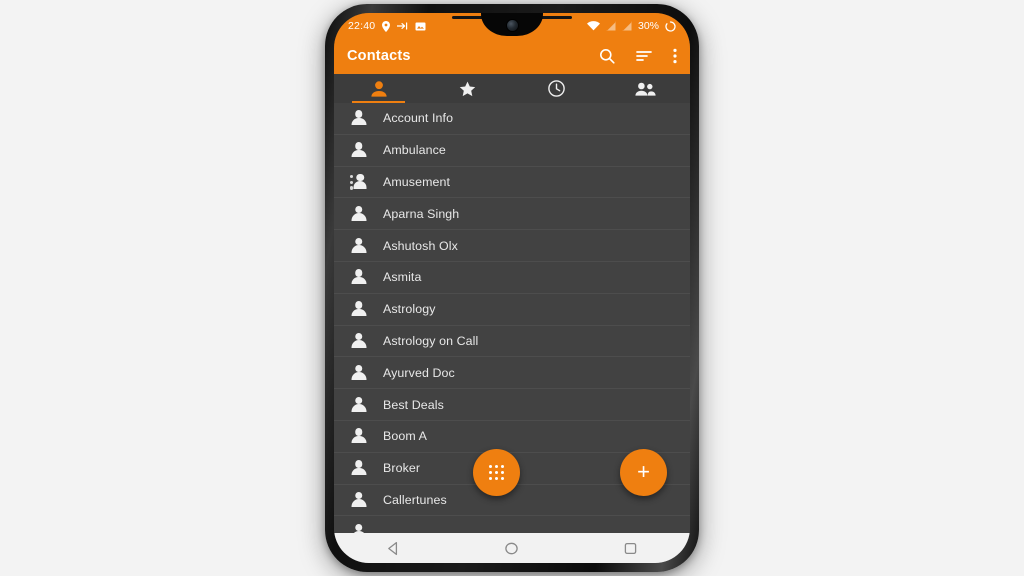 This screenshot has width=1024, height=576. What do you see at coordinates (393, 548) in the screenshot?
I see `nav-back-button` at bounding box center [393, 548].